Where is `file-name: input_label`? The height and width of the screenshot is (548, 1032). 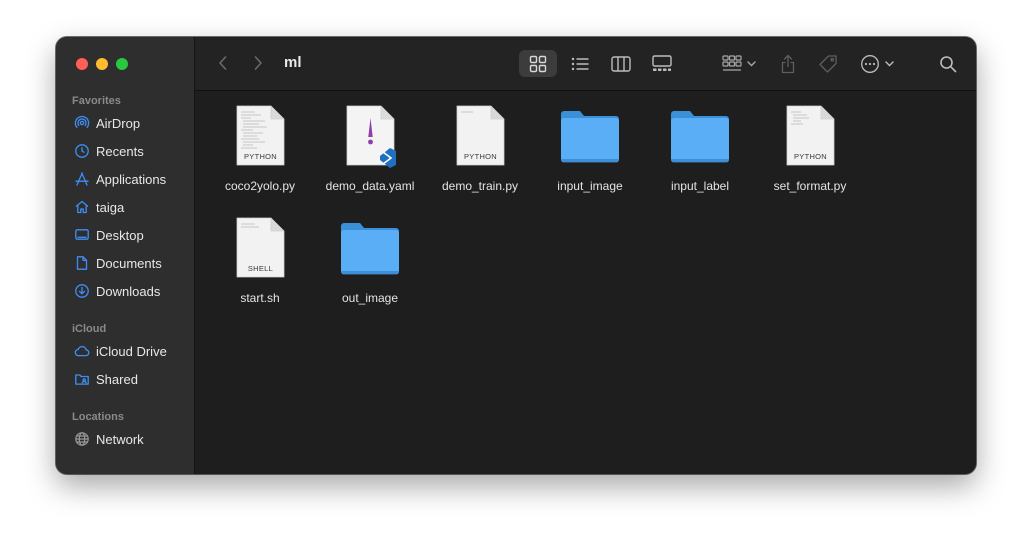
file-name: input_label is located at coordinates (700, 186).